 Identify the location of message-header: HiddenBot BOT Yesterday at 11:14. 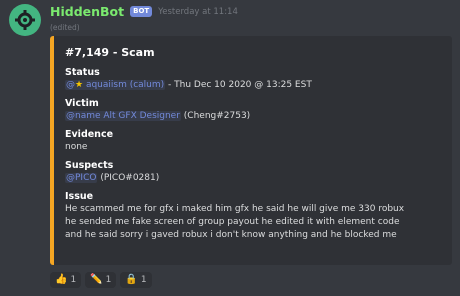
(144, 11).